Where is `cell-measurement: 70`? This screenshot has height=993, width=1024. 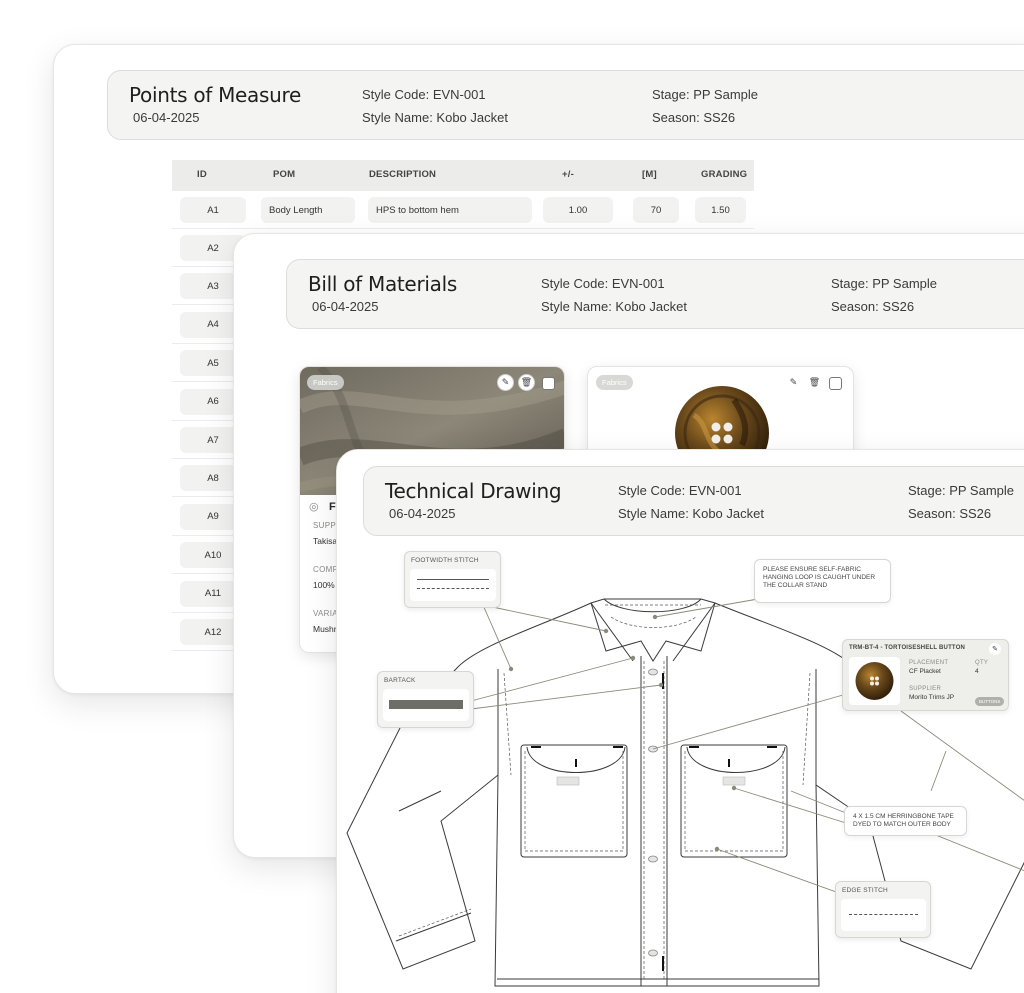
cell-measurement: 70 is located at coordinates (656, 210).